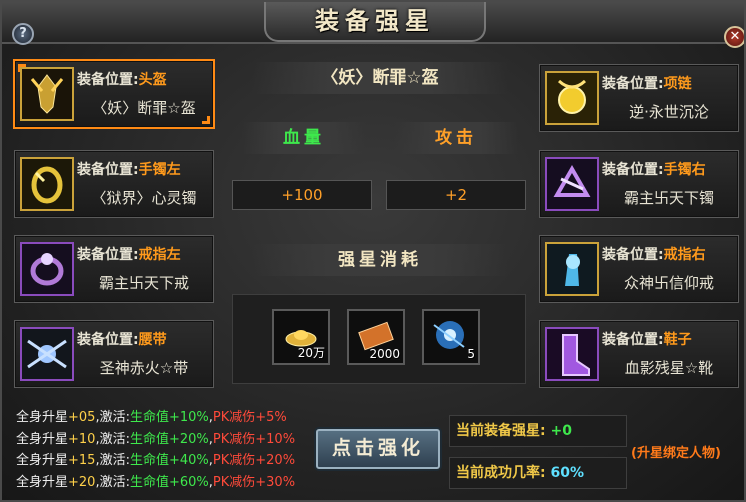 The width and height of the screenshot is (746, 502). Describe the element at coordinates (152, 340) in the screenshot. I see `slot-position: 腰带` at that location.